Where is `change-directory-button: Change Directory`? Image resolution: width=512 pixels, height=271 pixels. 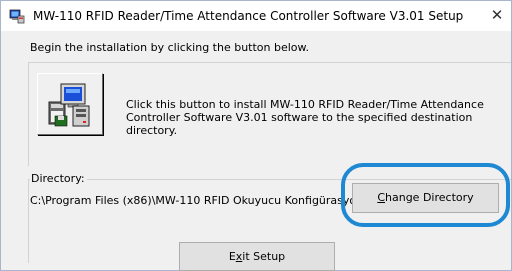 change-directory-button: Change Directory is located at coordinates (425, 198).